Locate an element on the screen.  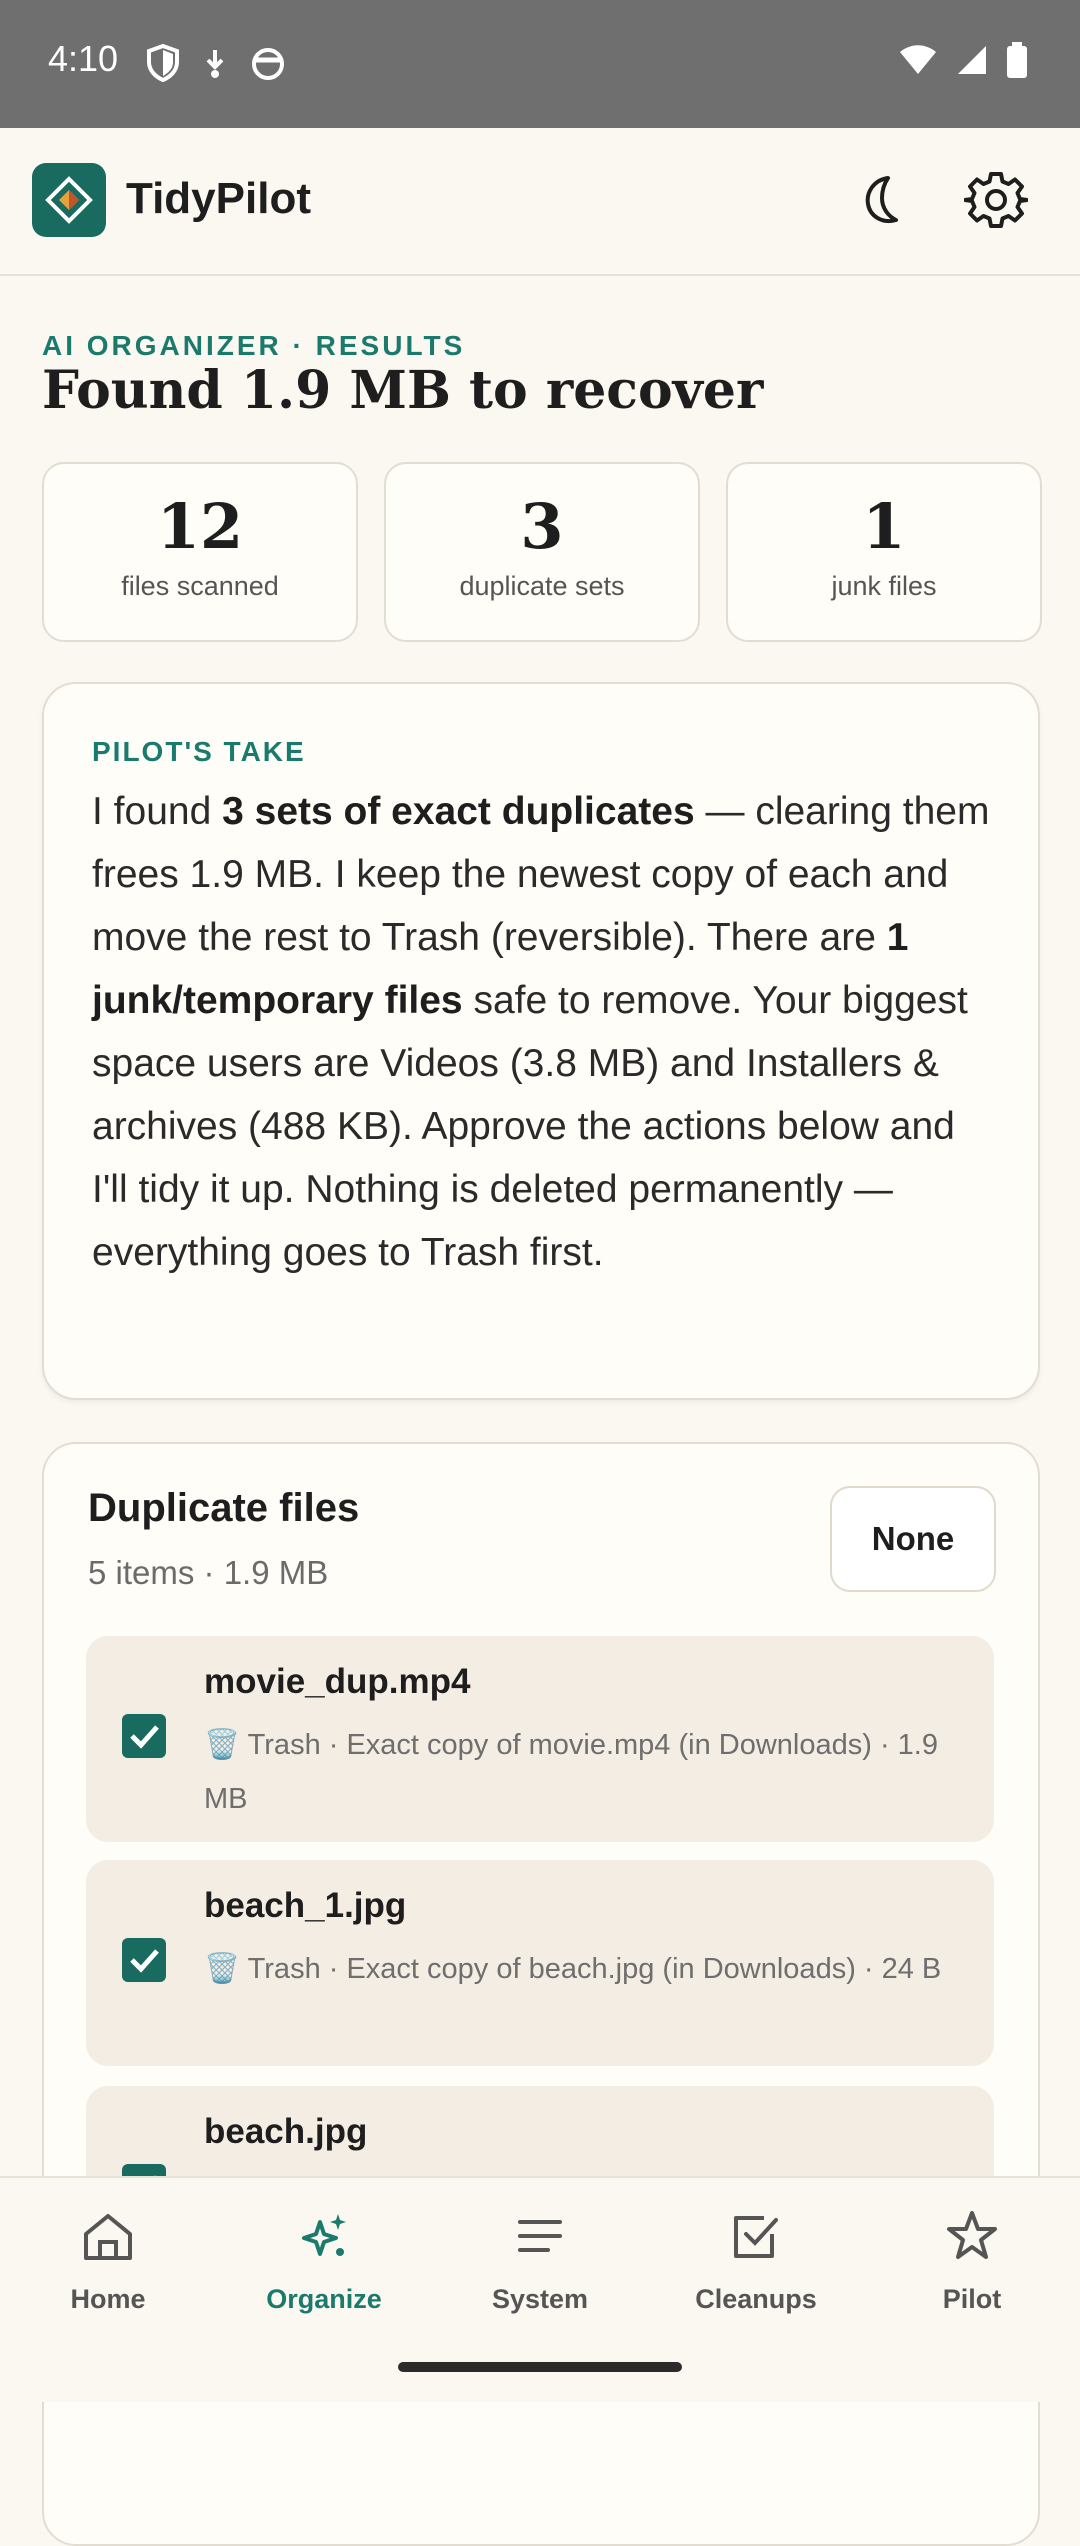
file-name: beach_1.jpg is located at coordinates (305, 1905).